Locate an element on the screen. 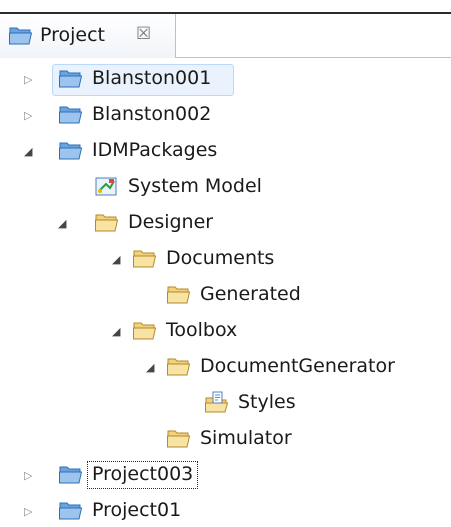 The height and width of the screenshot is (527, 451). tree-item-label: Project01 is located at coordinates (137, 510).